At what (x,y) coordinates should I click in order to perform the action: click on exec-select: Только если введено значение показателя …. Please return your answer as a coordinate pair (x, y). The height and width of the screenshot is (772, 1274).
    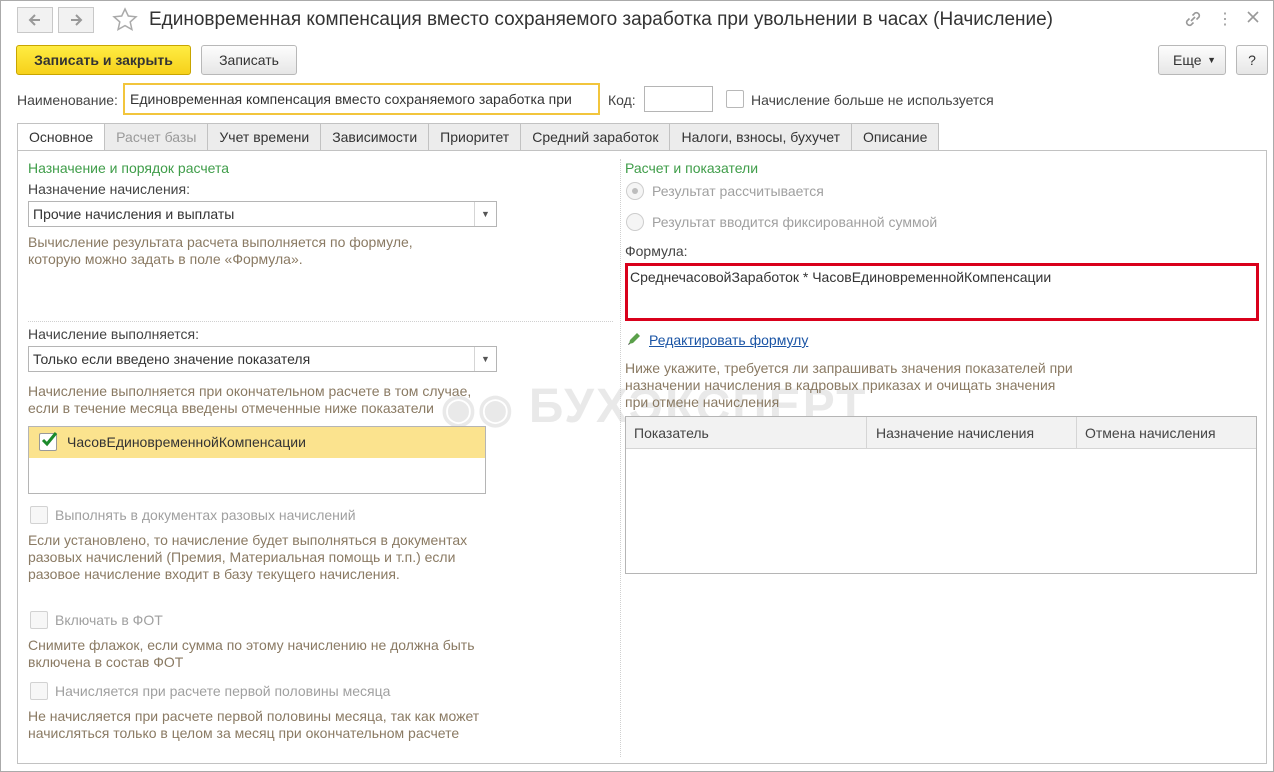
    Looking at the image, I should click on (262, 359).